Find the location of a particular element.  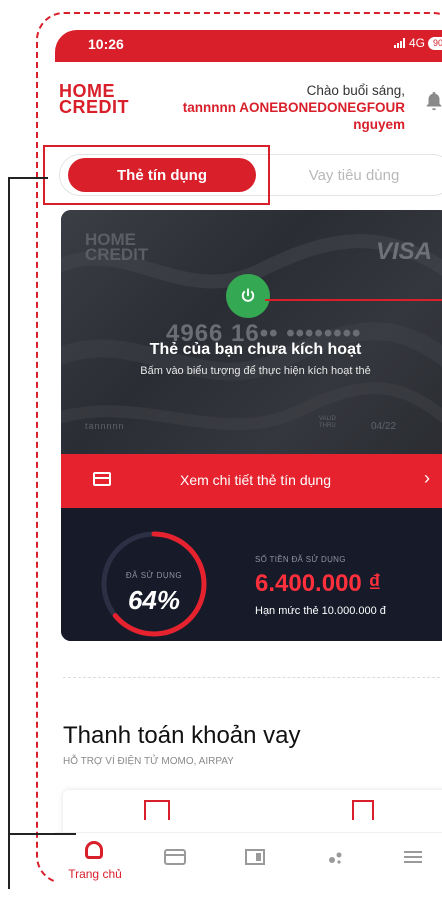

callout-line-bottom is located at coordinates (42, 834).